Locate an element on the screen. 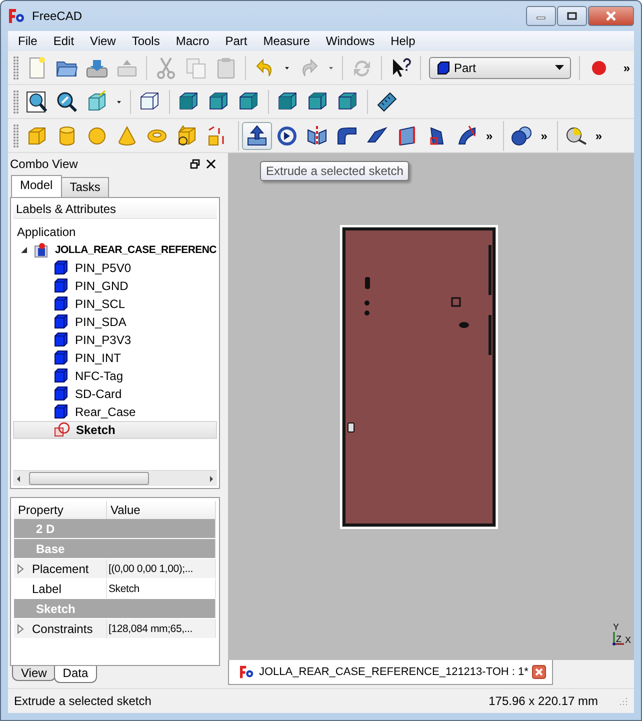 This screenshot has width=642, height=721. menu-item: Windows is located at coordinates (350, 41).